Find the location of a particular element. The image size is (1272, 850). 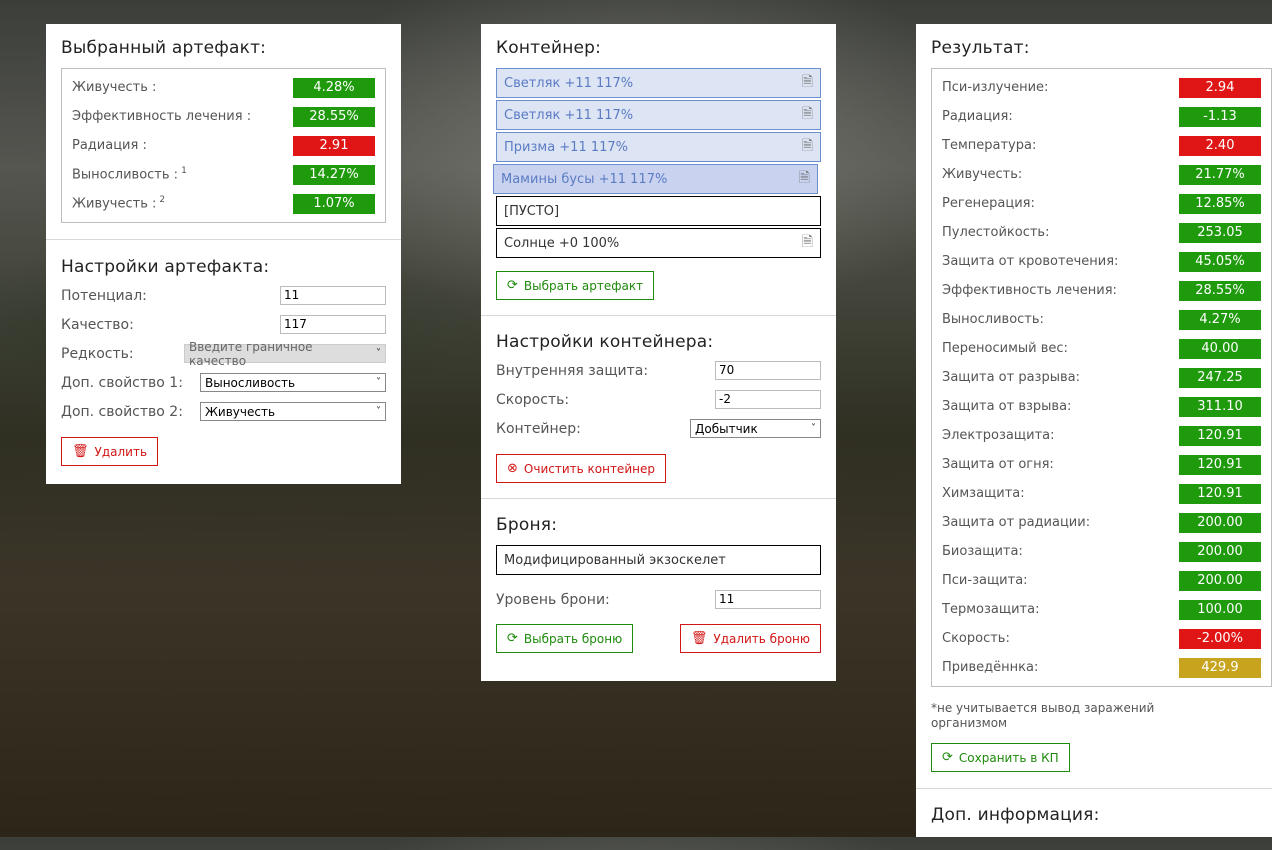

stat-value: 21.77% is located at coordinates (1220, 174).